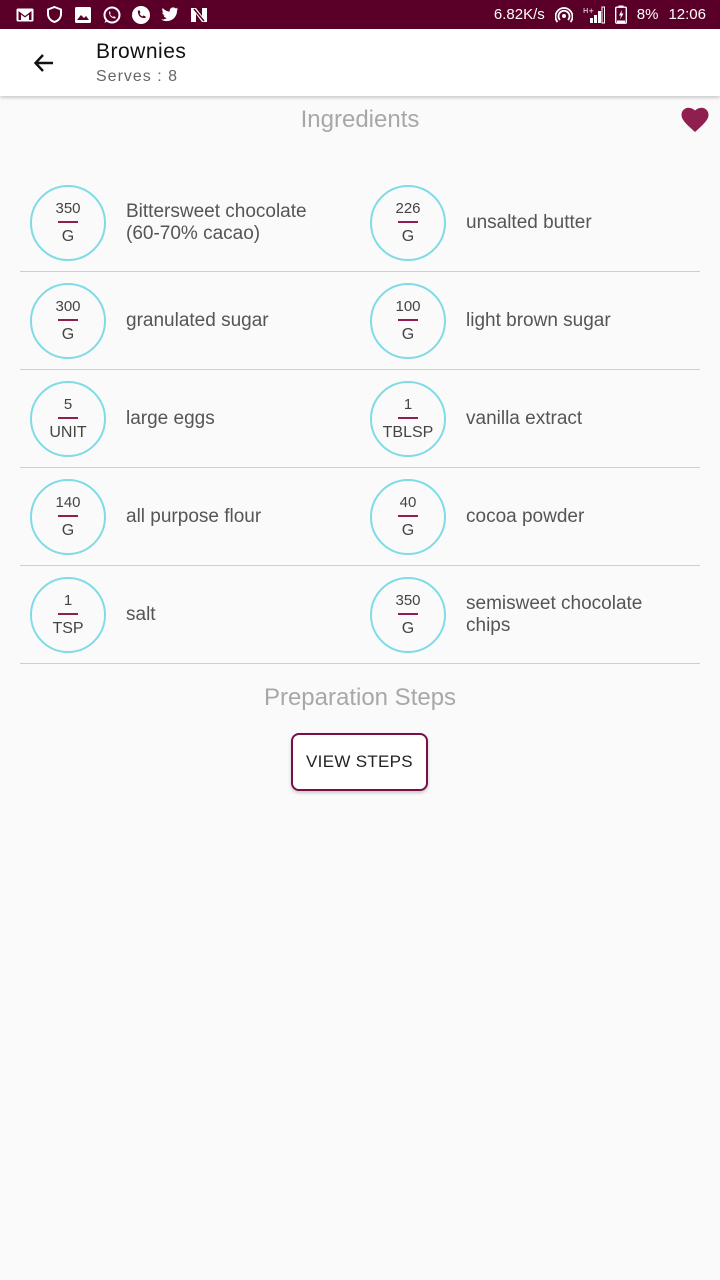 Image resolution: width=720 pixels, height=1280 pixels. I want to click on whatsapp-icon, so click(112, 15).